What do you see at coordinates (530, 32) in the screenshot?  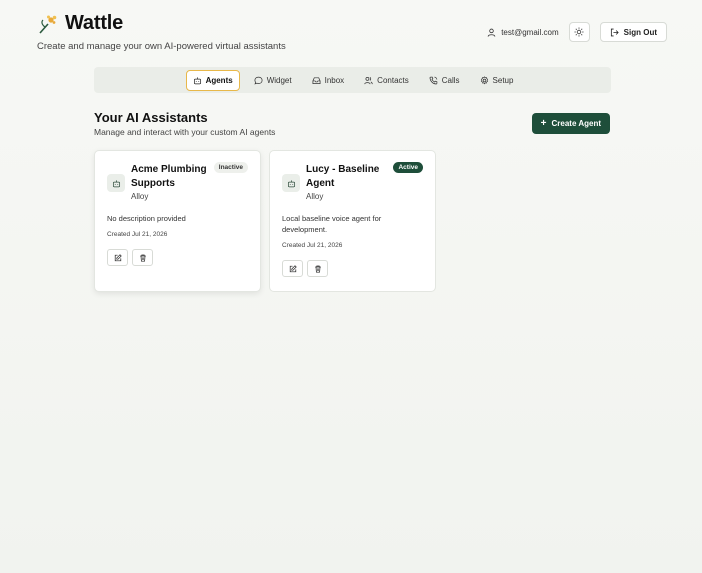 I see `user-email: test@gmail.com` at bounding box center [530, 32].